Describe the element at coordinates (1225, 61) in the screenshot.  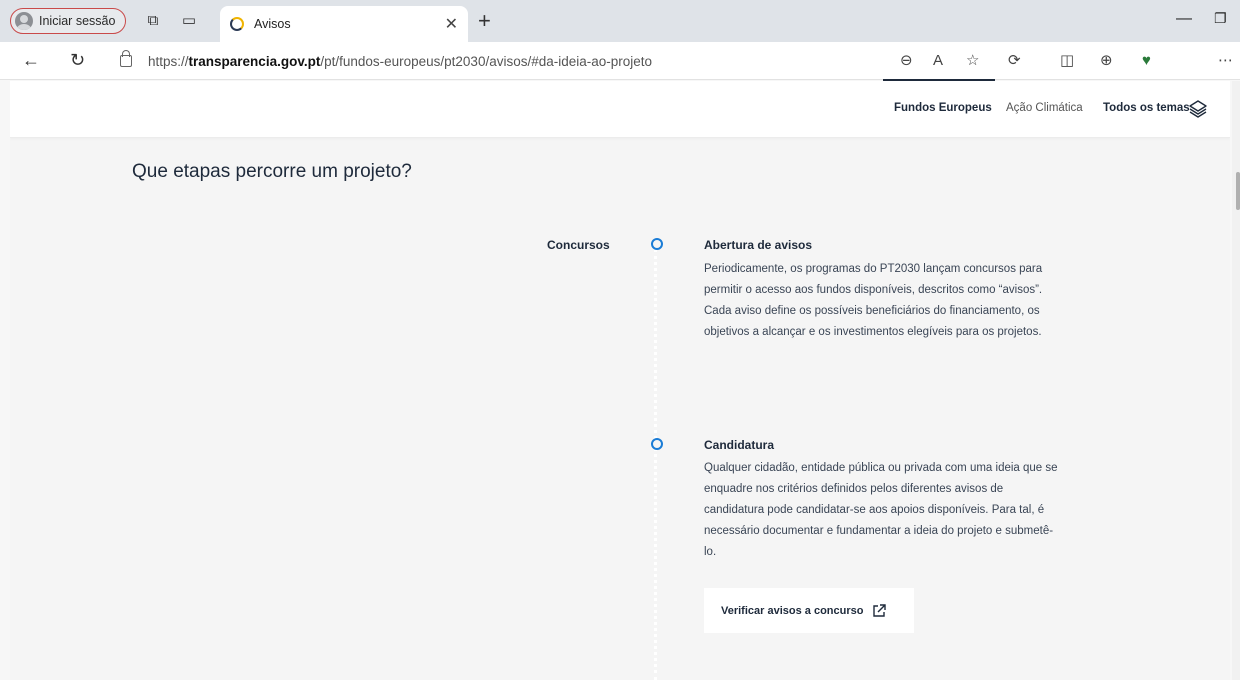
I see `more-menu-icon: ⋯` at that location.